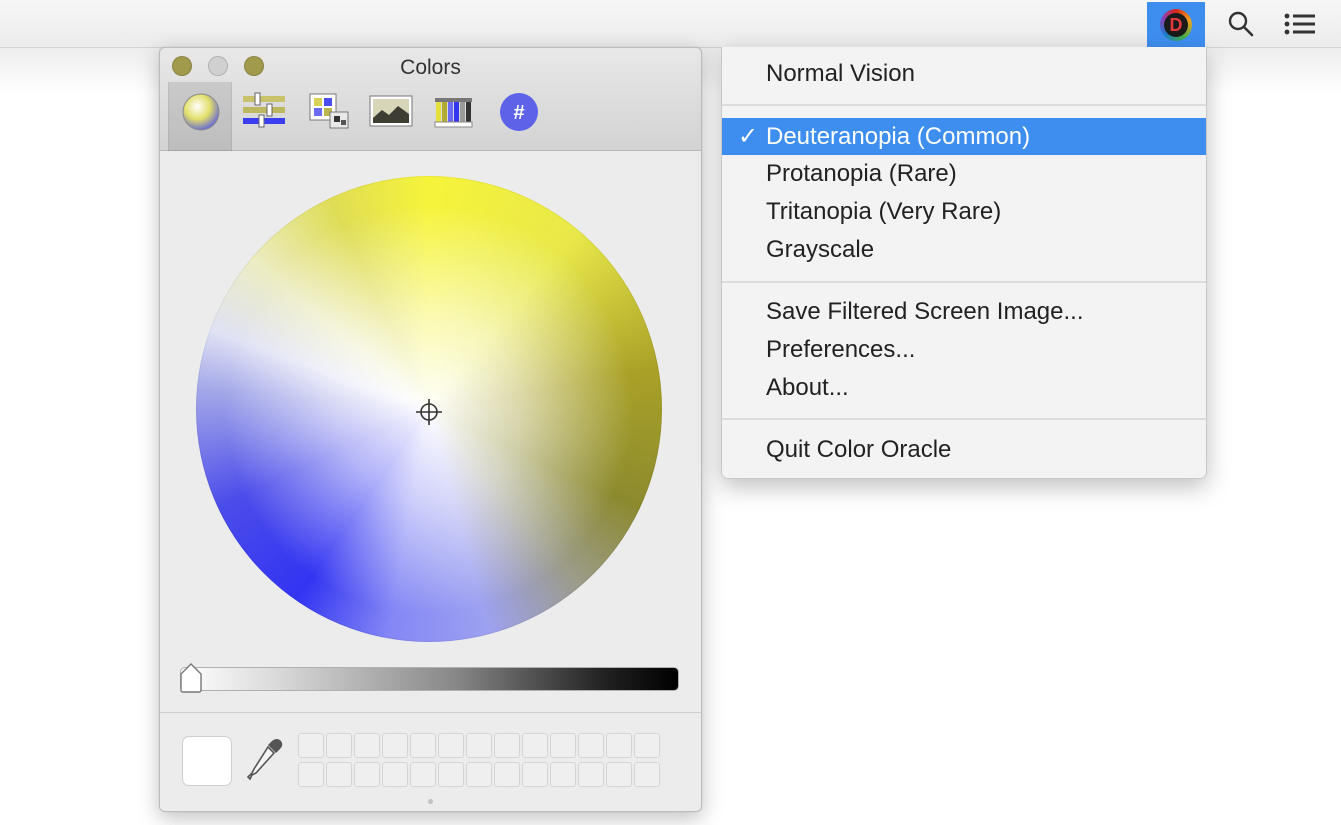  I want to click on brightness-slider, so click(429, 679).